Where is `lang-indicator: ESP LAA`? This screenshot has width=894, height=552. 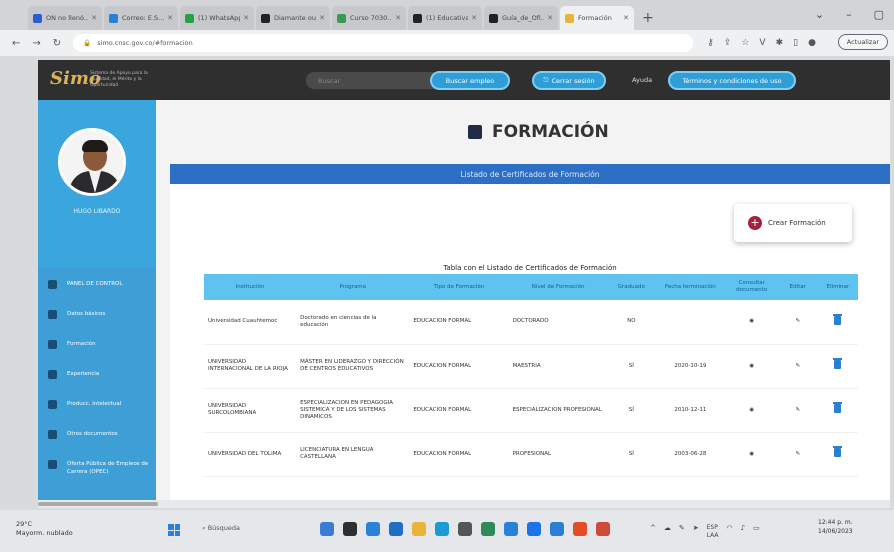 lang-indicator: ESP LAA is located at coordinates (713, 532).